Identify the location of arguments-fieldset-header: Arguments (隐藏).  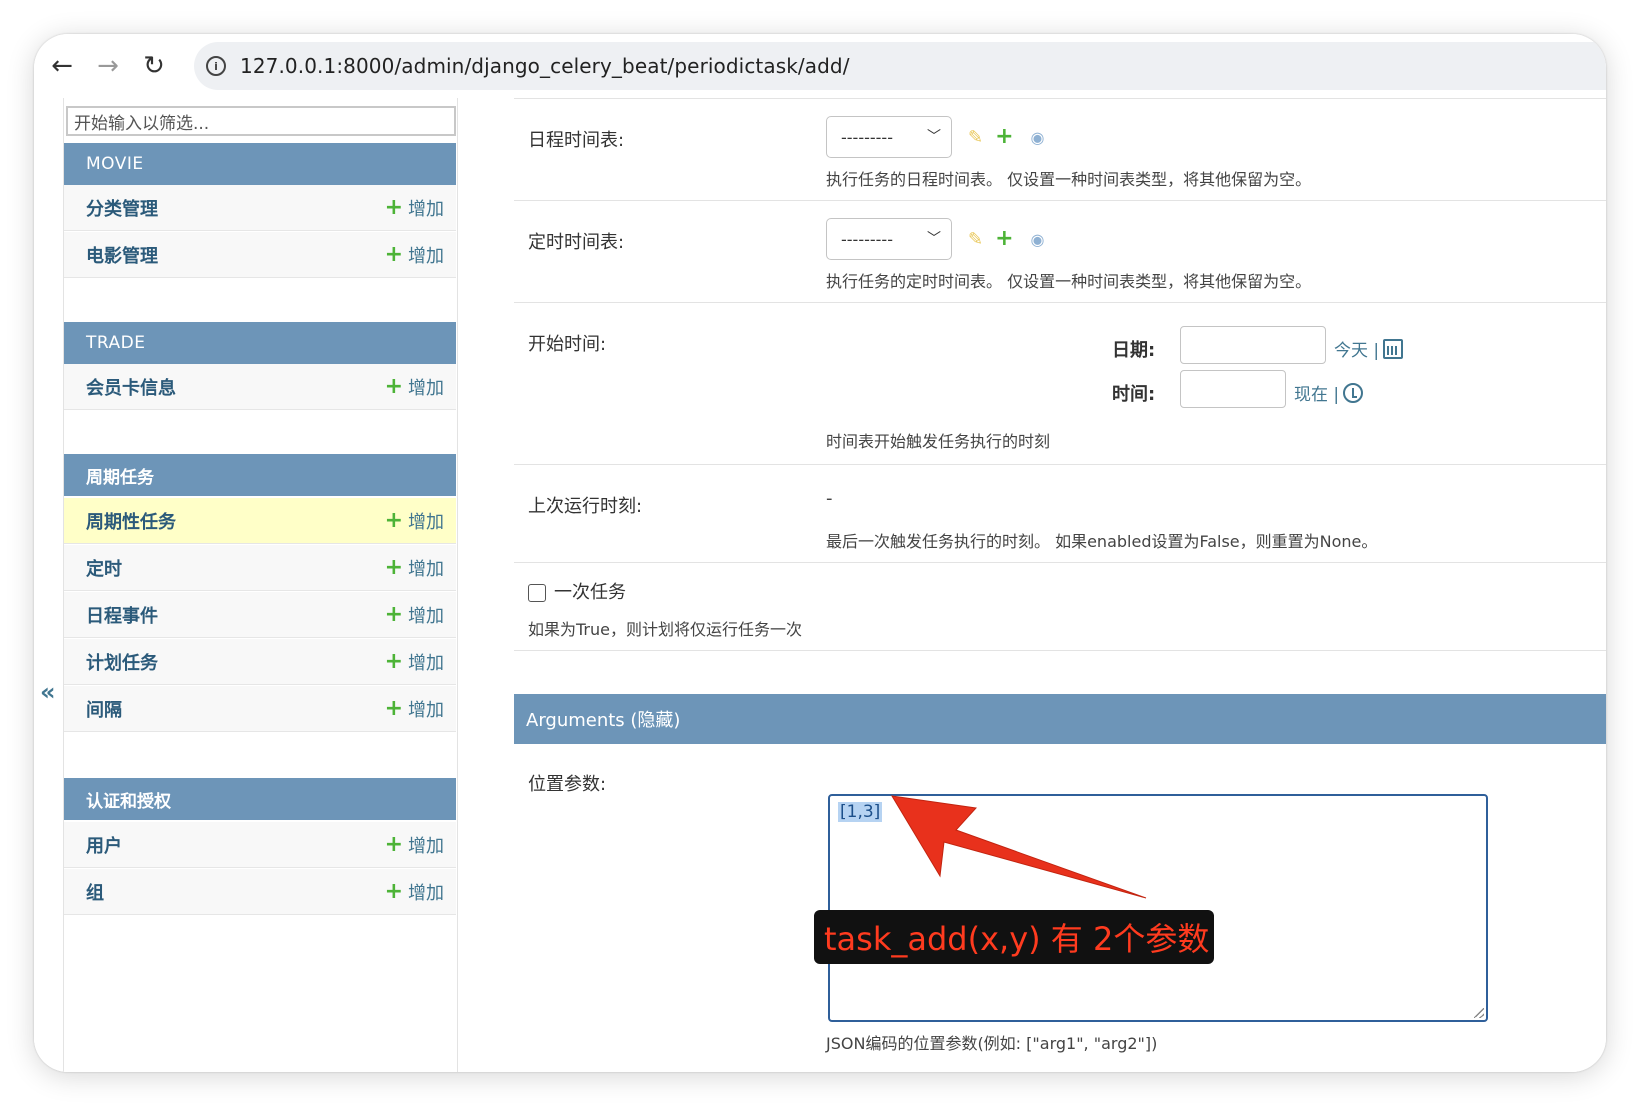
(1060, 719).